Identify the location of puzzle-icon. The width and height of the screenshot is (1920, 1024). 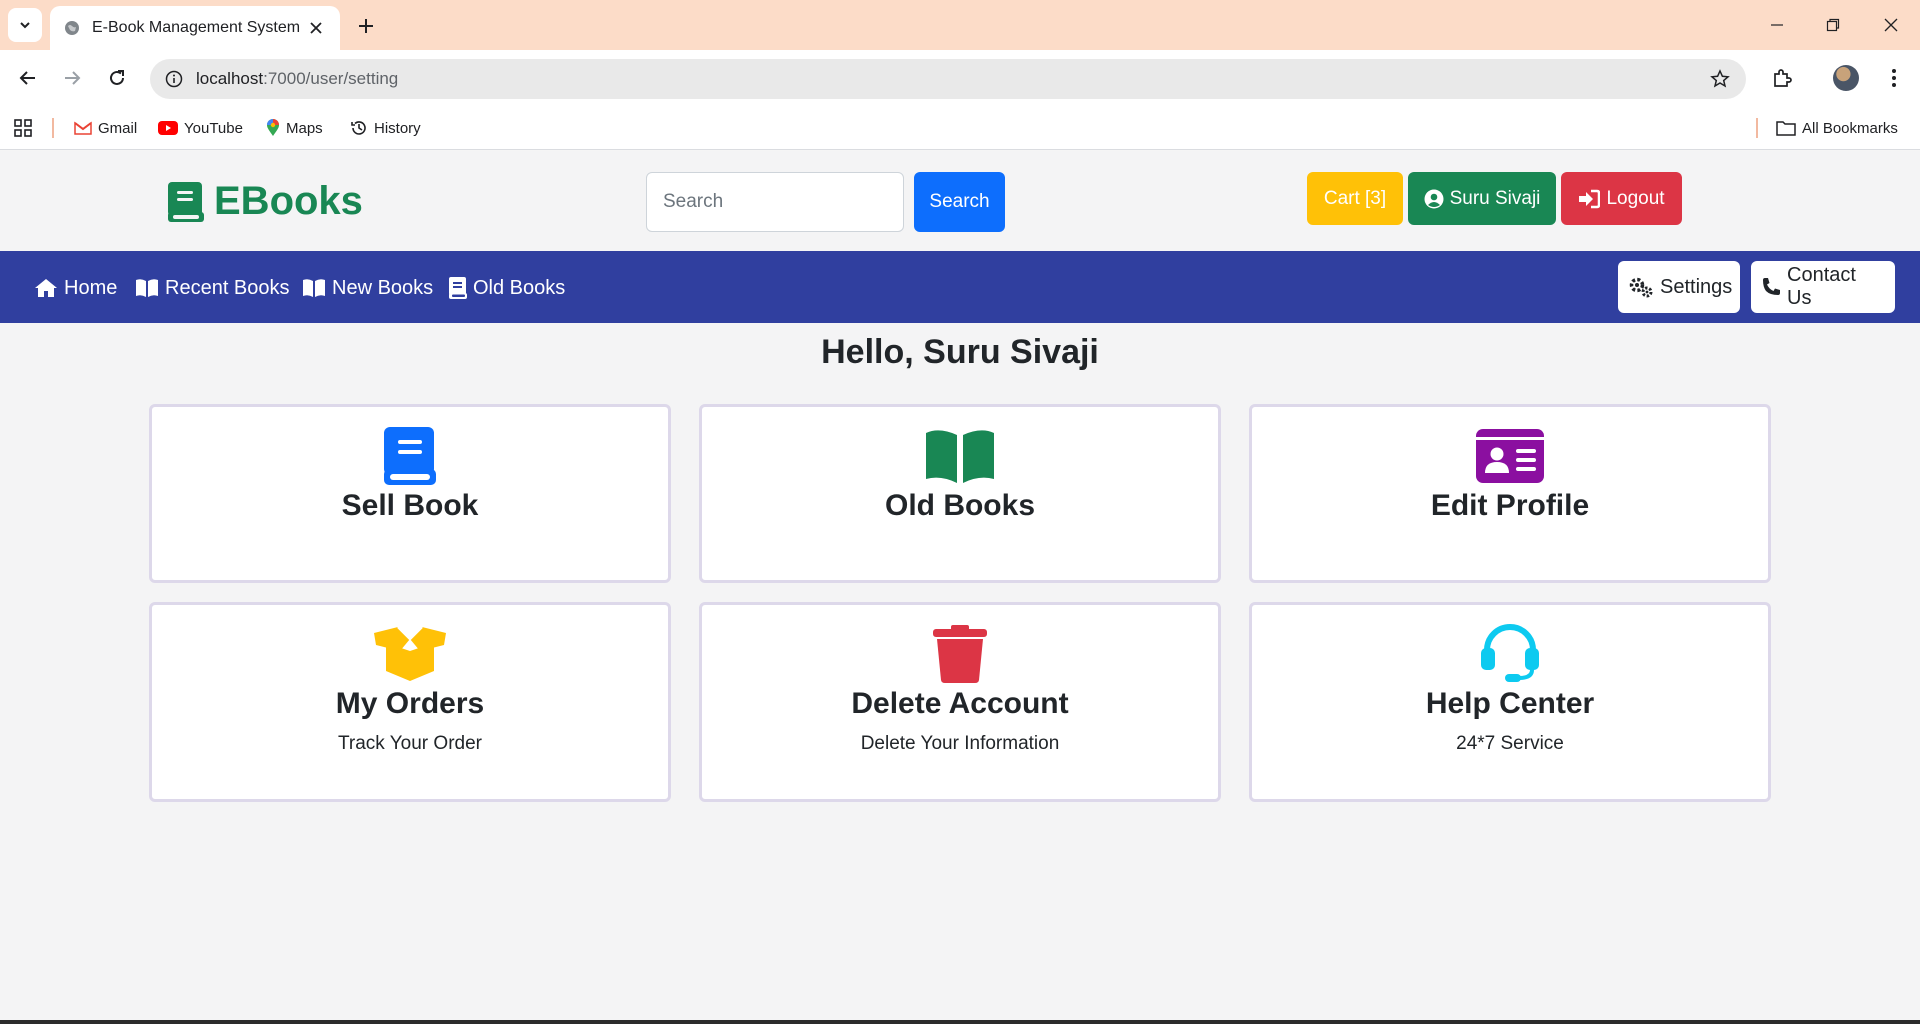
(1783, 78).